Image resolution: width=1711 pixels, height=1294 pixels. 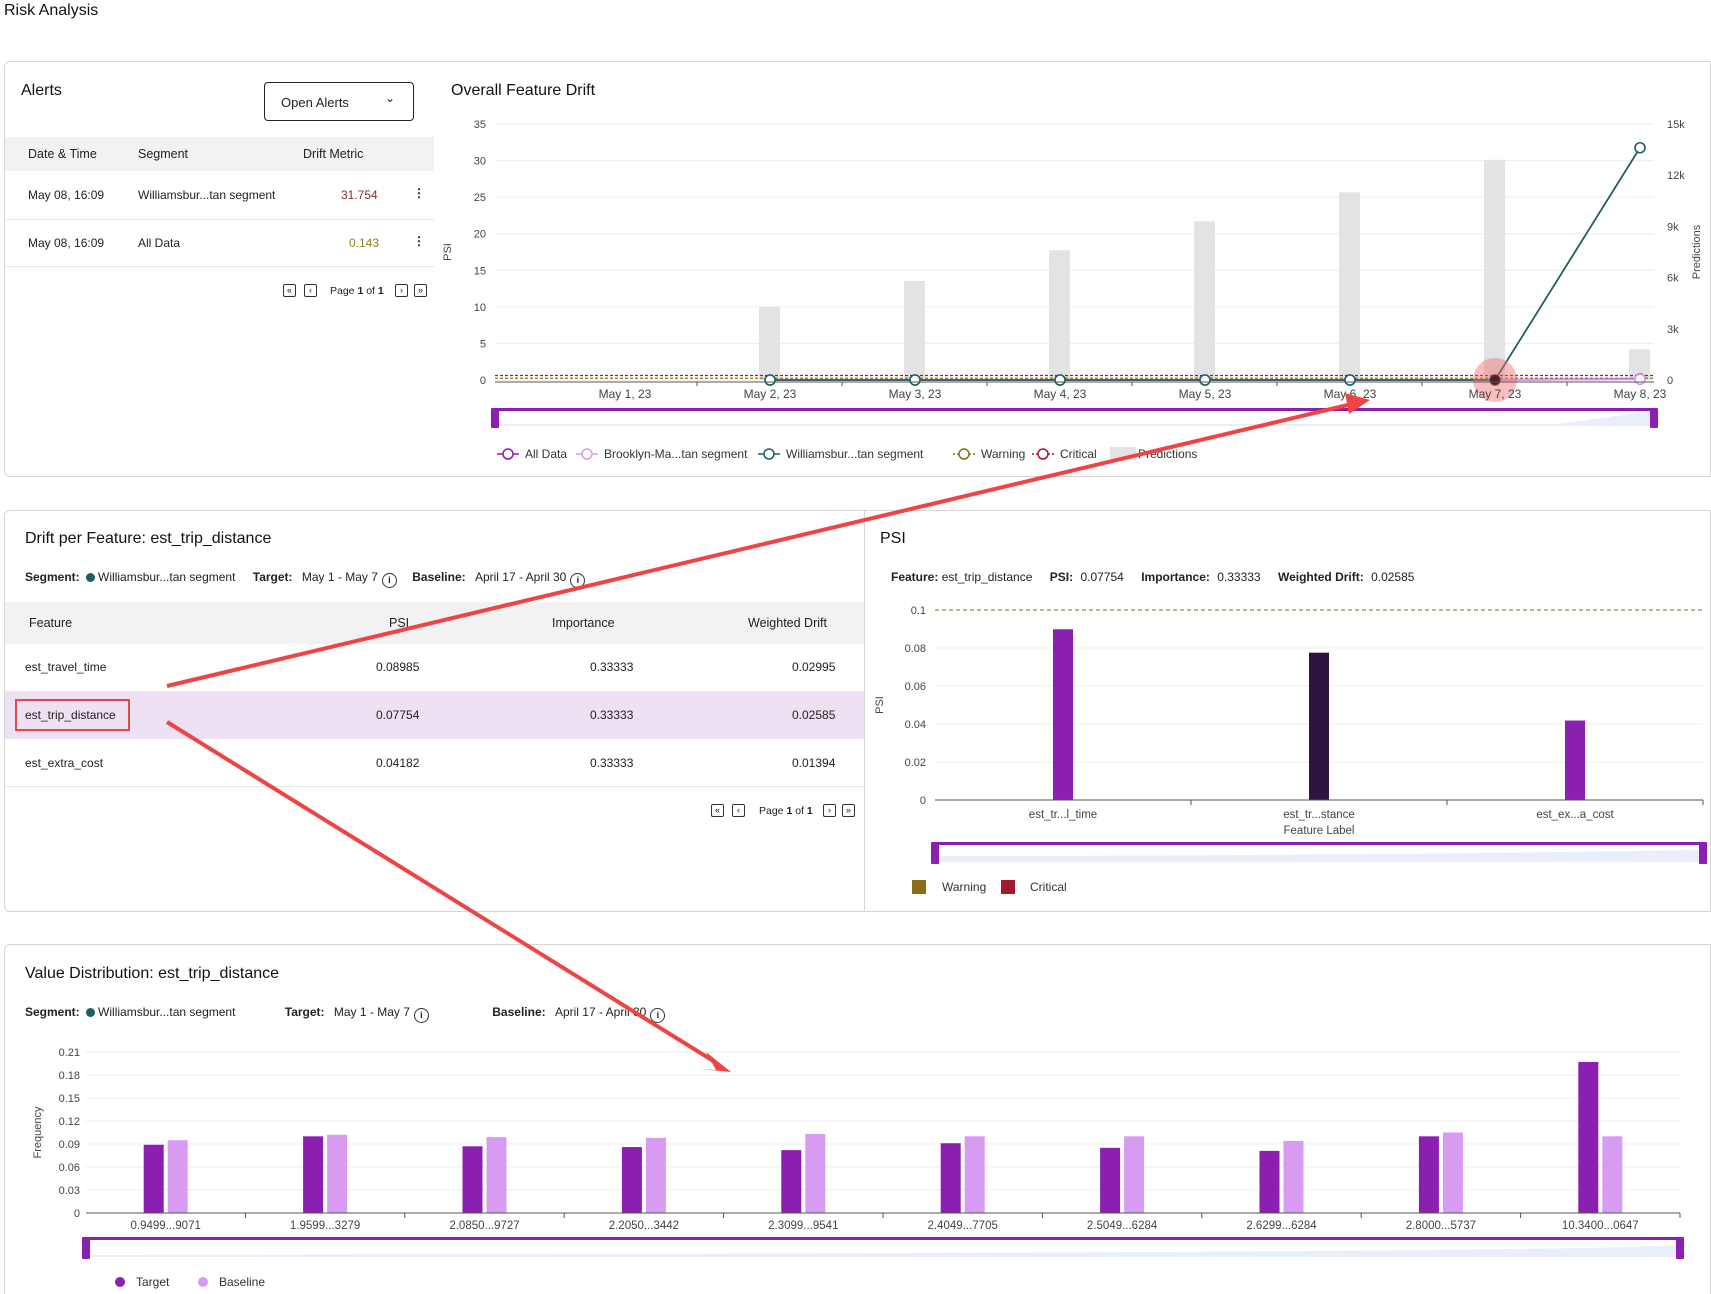 What do you see at coordinates (1393, 577) in the screenshot?
I see `weighted-value: 0.02585` at bounding box center [1393, 577].